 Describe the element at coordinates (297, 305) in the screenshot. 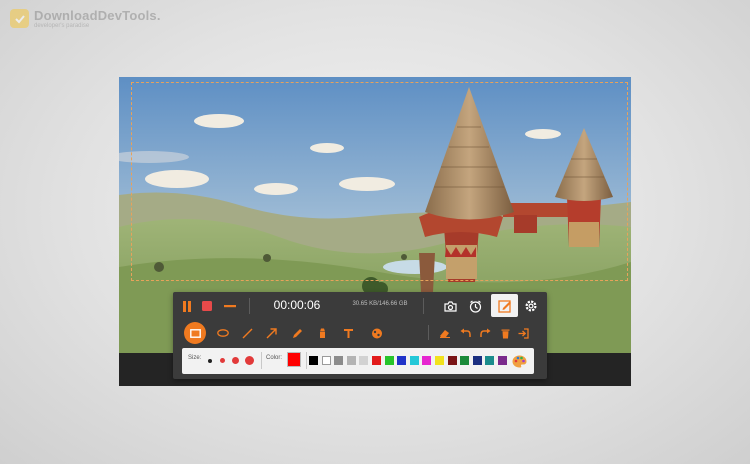

I see `recording-timer: 00:00:06` at that location.